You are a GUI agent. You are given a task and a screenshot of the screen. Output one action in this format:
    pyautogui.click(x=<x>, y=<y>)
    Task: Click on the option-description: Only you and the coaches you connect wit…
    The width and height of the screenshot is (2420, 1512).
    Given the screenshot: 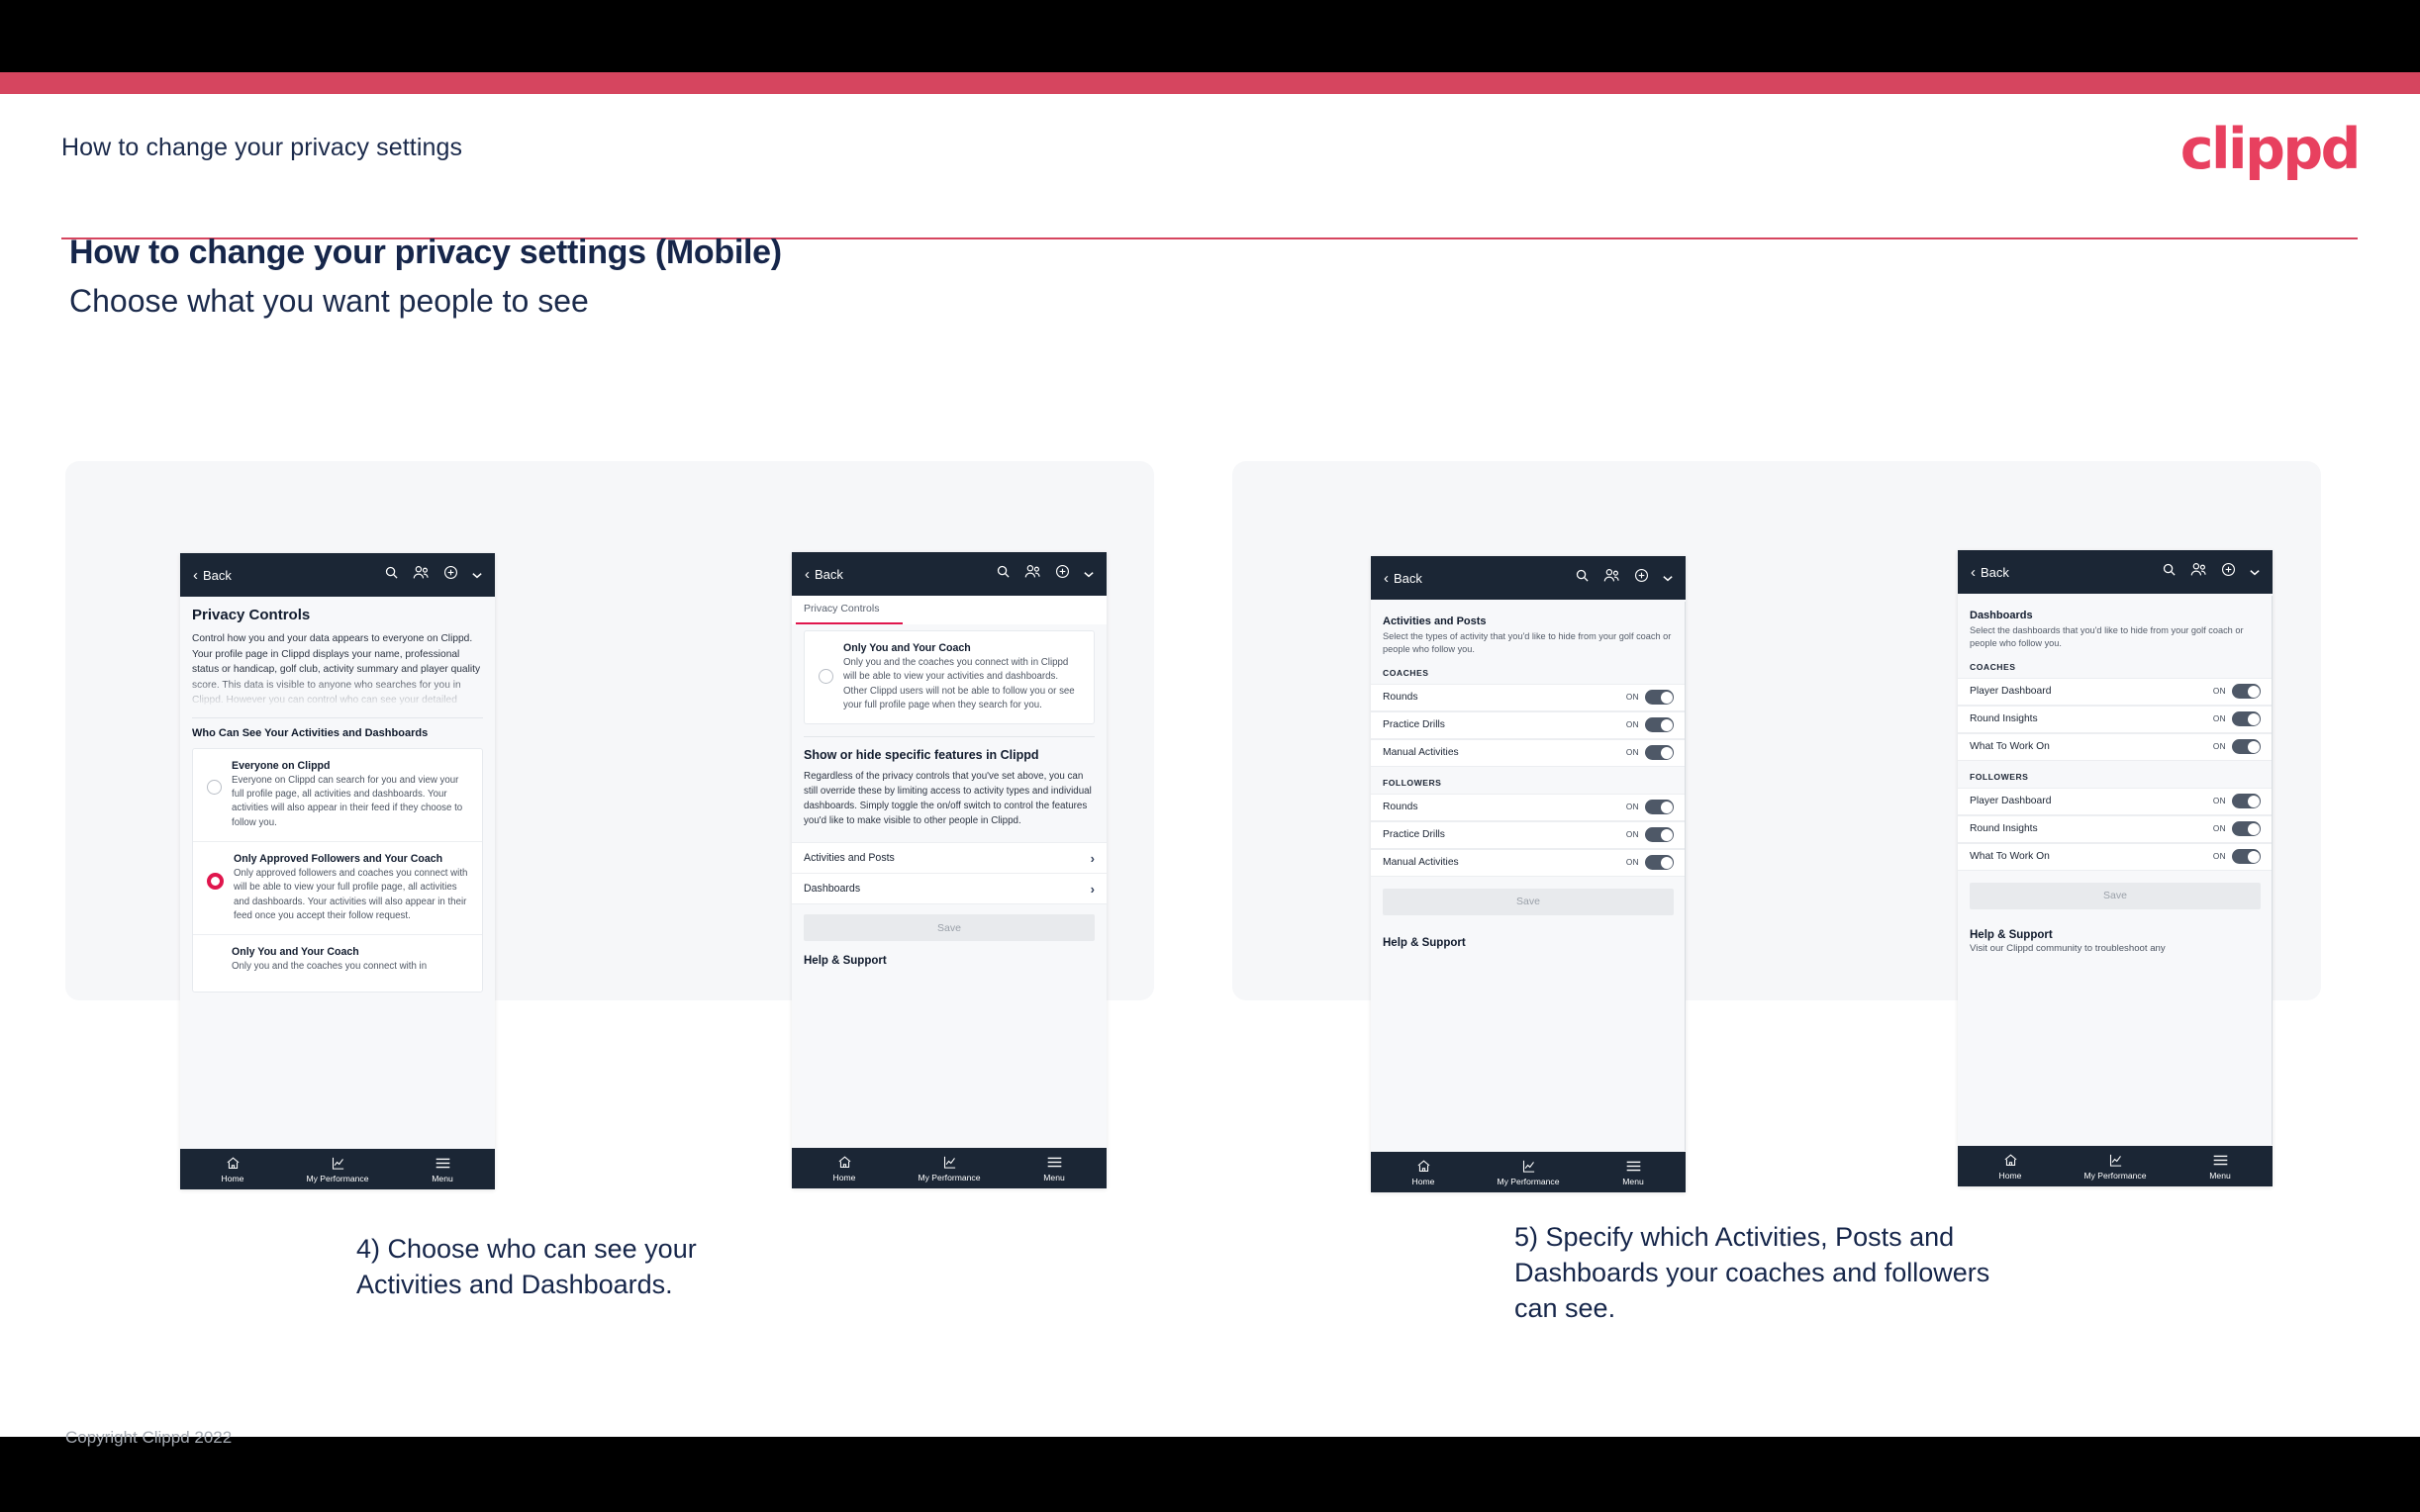 What is the action you would take?
    pyautogui.click(x=959, y=684)
    